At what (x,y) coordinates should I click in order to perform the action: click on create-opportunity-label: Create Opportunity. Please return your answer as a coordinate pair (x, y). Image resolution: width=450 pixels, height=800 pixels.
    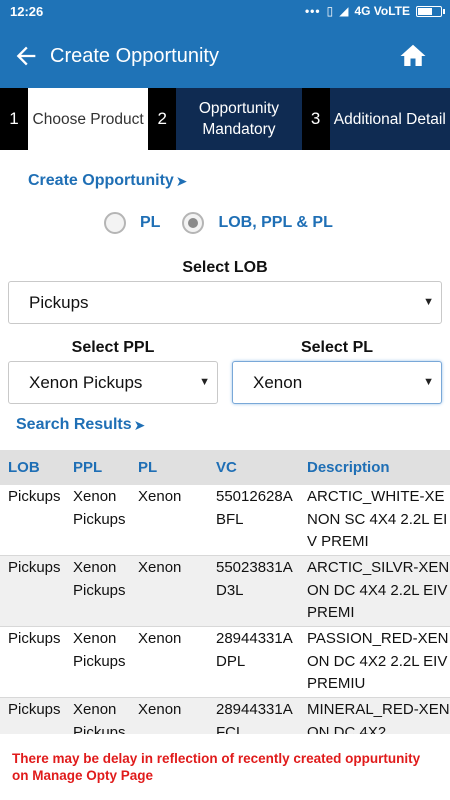
    Looking at the image, I should click on (101, 180).